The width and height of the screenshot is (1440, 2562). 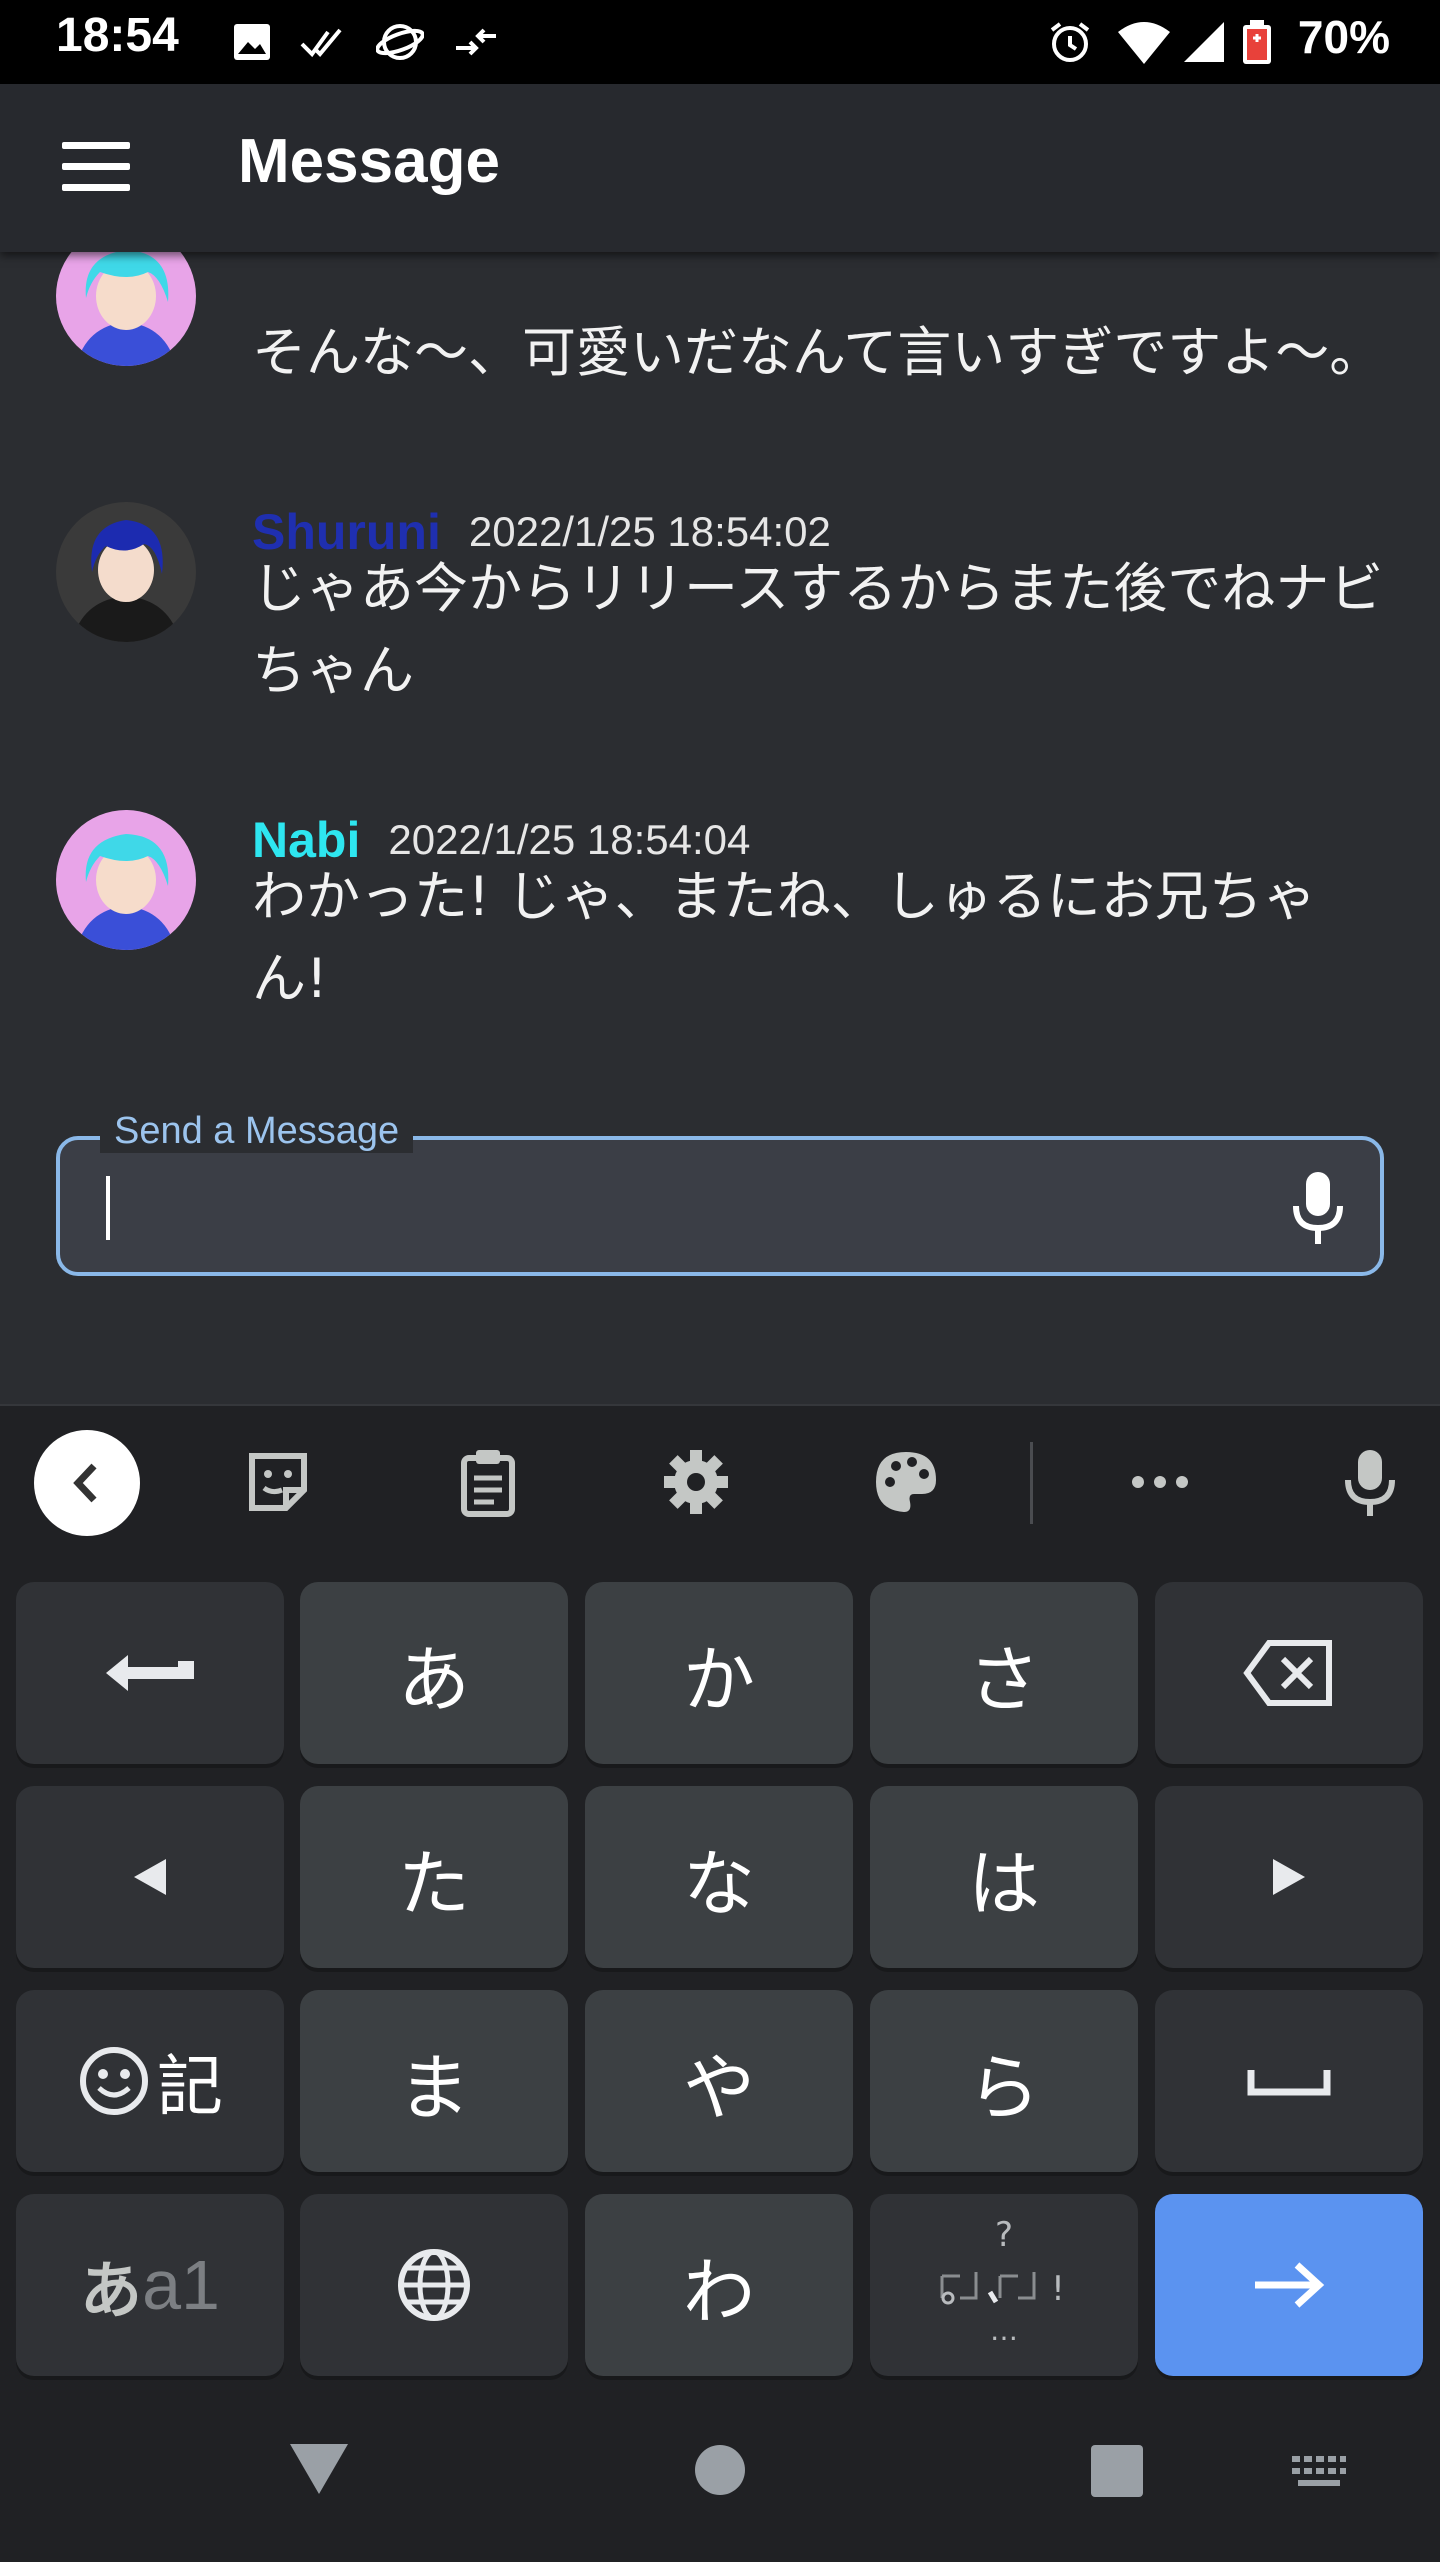 What do you see at coordinates (1257, 42) in the screenshot?
I see `battery-charging-icon` at bounding box center [1257, 42].